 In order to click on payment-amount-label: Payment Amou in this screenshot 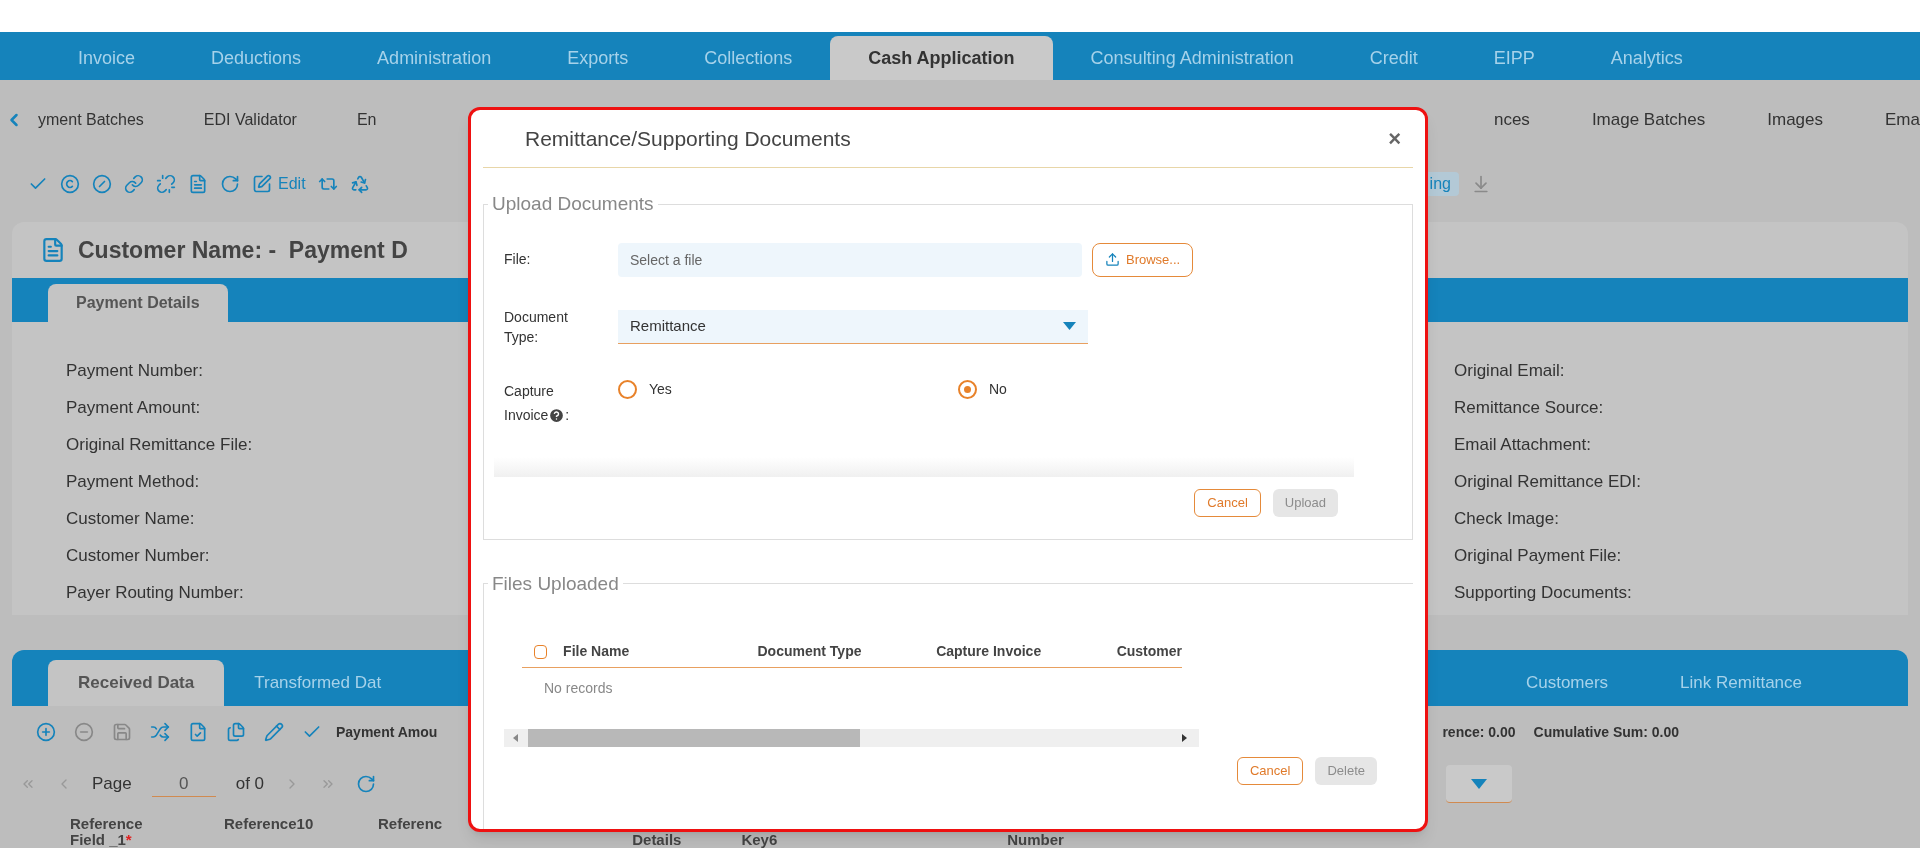, I will do `click(387, 732)`.